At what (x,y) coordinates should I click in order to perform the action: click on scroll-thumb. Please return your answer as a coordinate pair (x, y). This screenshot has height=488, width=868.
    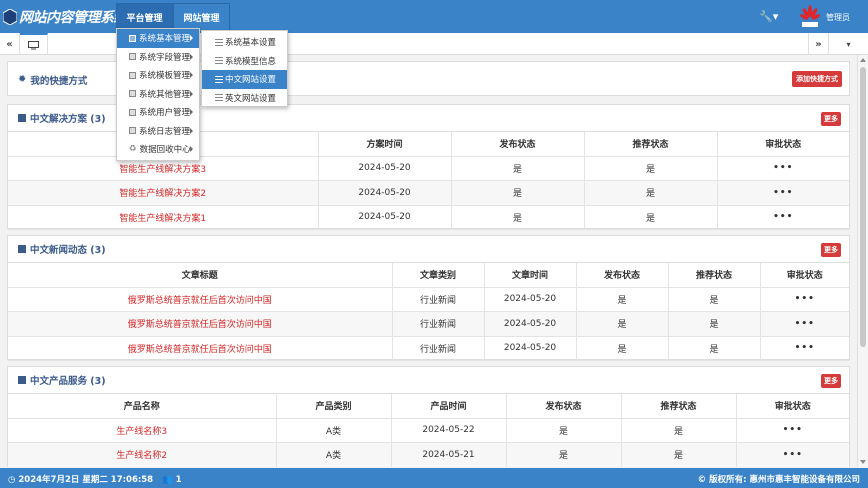
    Looking at the image, I should click on (863, 207).